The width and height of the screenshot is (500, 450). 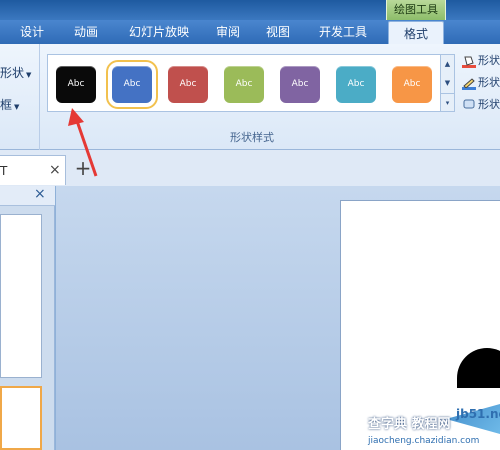 What do you see at coordinates (300, 84) in the screenshot?
I see `style-swatch-purple: Abc` at bounding box center [300, 84].